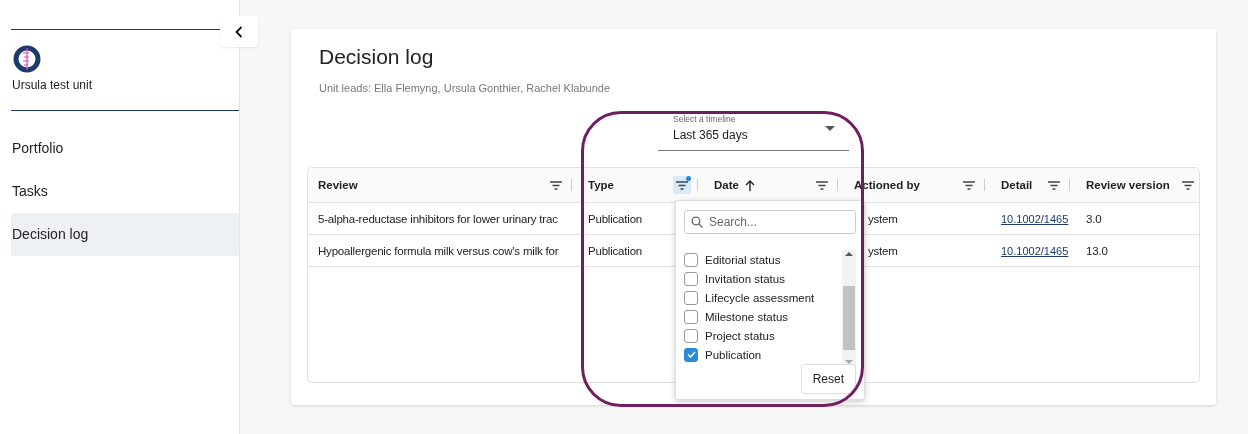 This screenshot has height=434, width=1248. What do you see at coordinates (691, 354) in the screenshot?
I see `checkmark-icon` at bounding box center [691, 354].